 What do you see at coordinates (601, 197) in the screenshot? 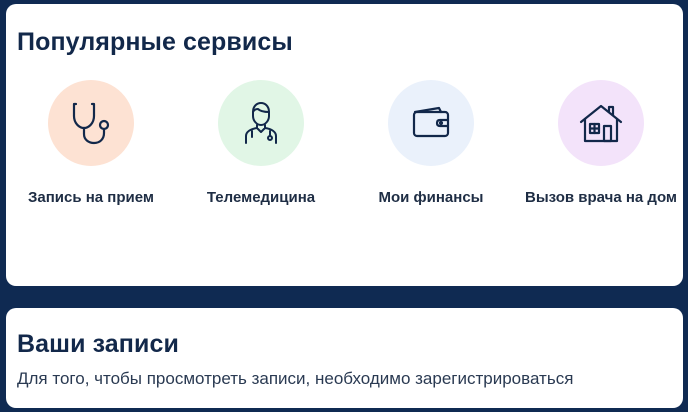
I see `service-label: Вызов врача на дом` at bounding box center [601, 197].